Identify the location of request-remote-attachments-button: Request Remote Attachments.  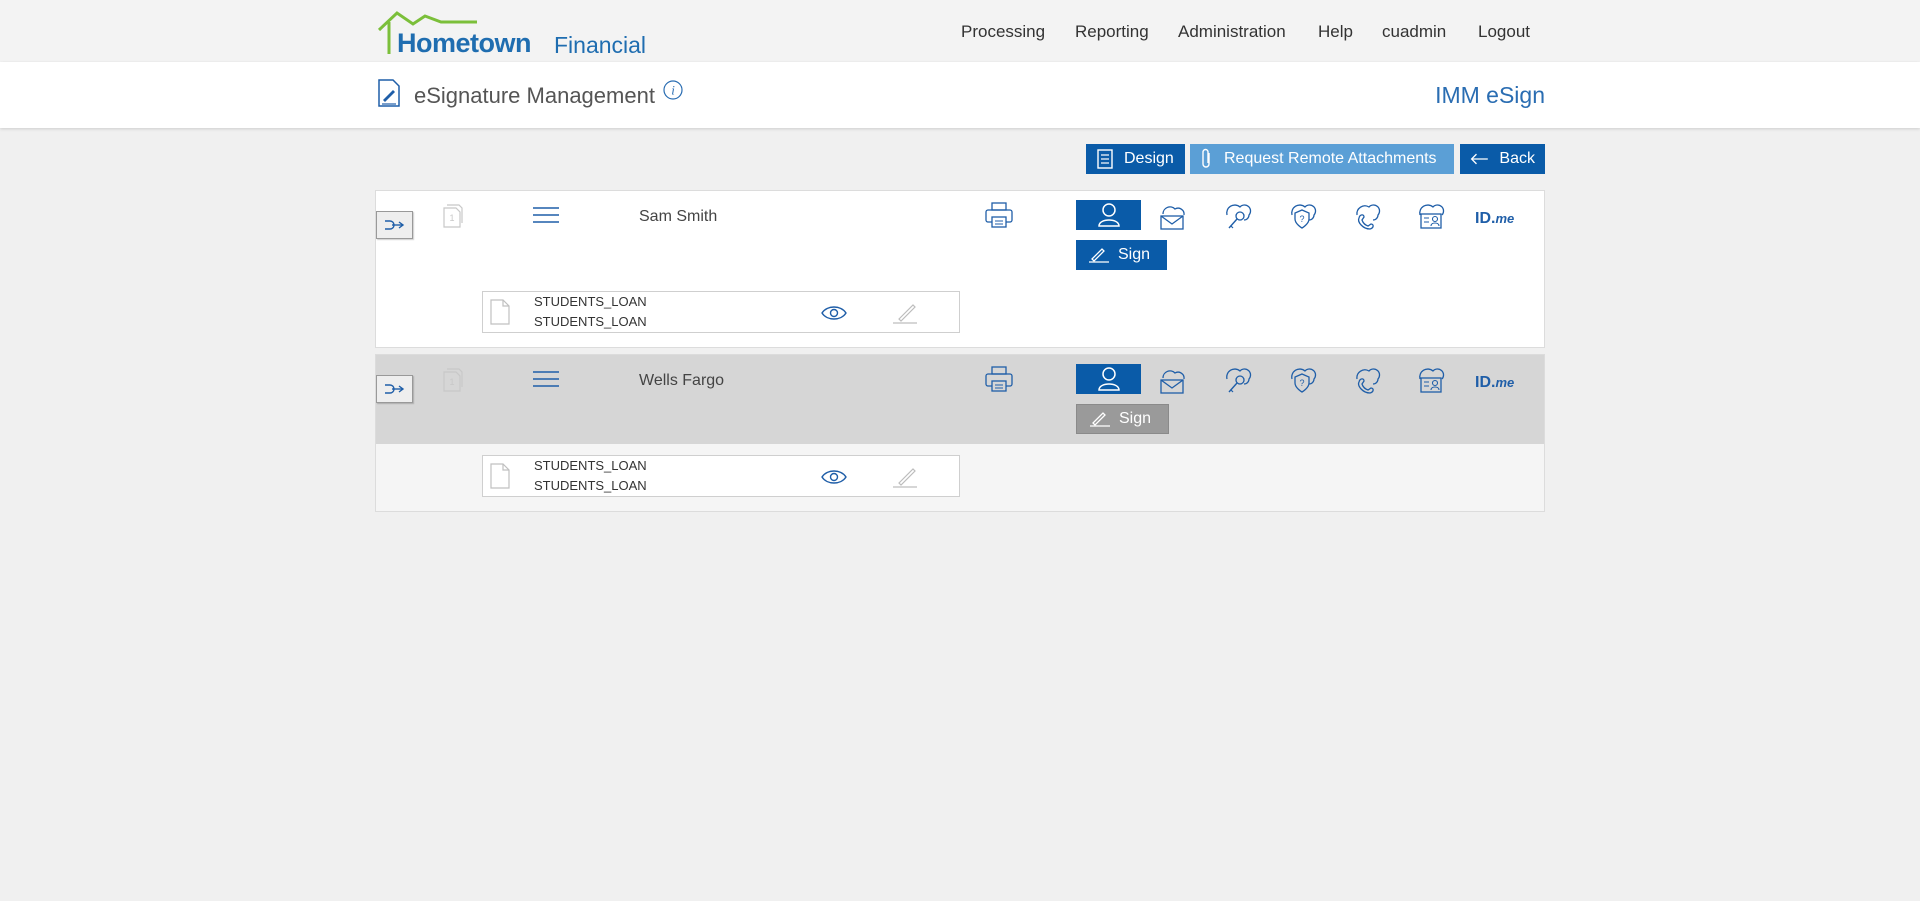
(1322, 159).